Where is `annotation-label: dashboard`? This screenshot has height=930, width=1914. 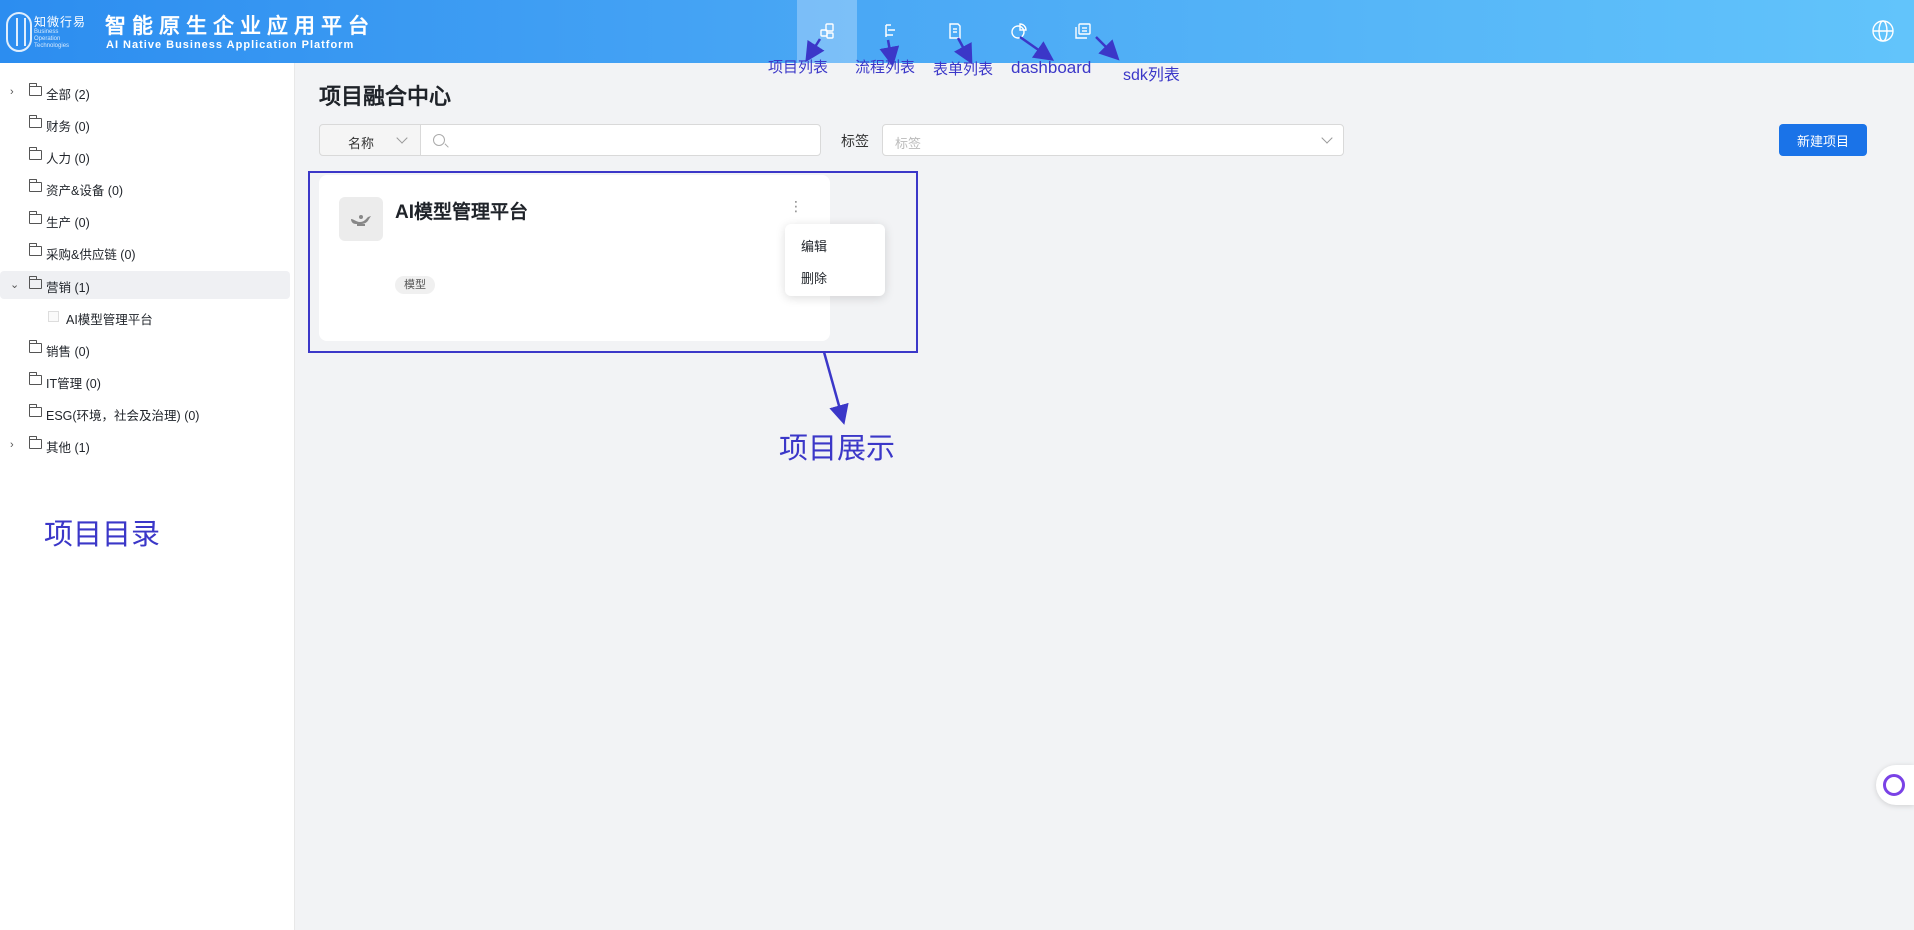
annotation-label: dashboard is located at coordinates (1051, 67).